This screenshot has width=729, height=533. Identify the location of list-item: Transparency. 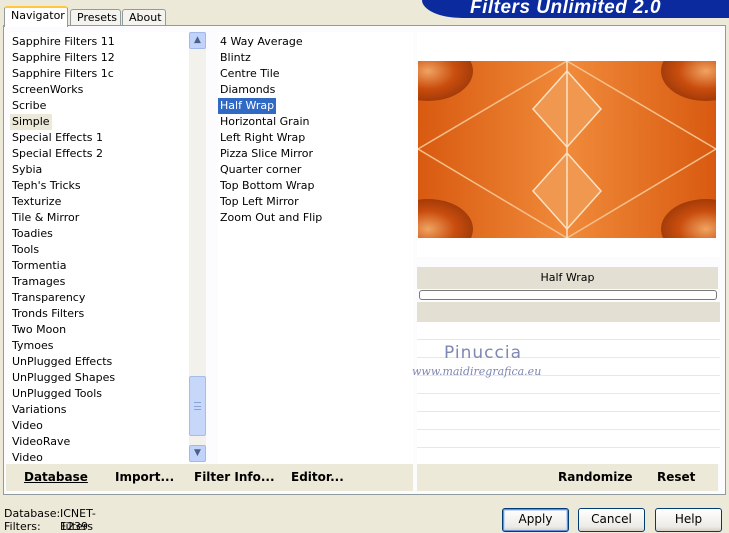
(48, 298).